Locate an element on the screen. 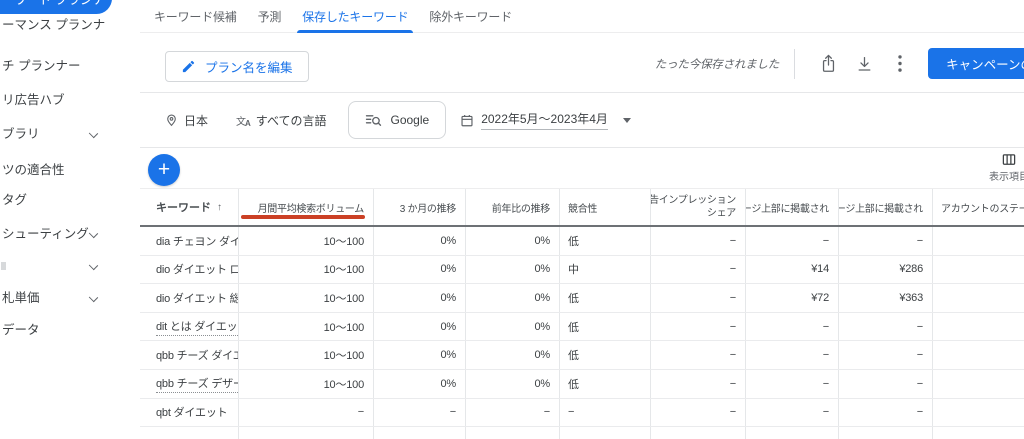 The image size is (1024, 439). table-row: qbb チーズ デザー... 10～100 0% 0% 低 − − − is located at coordinates (582, 384).